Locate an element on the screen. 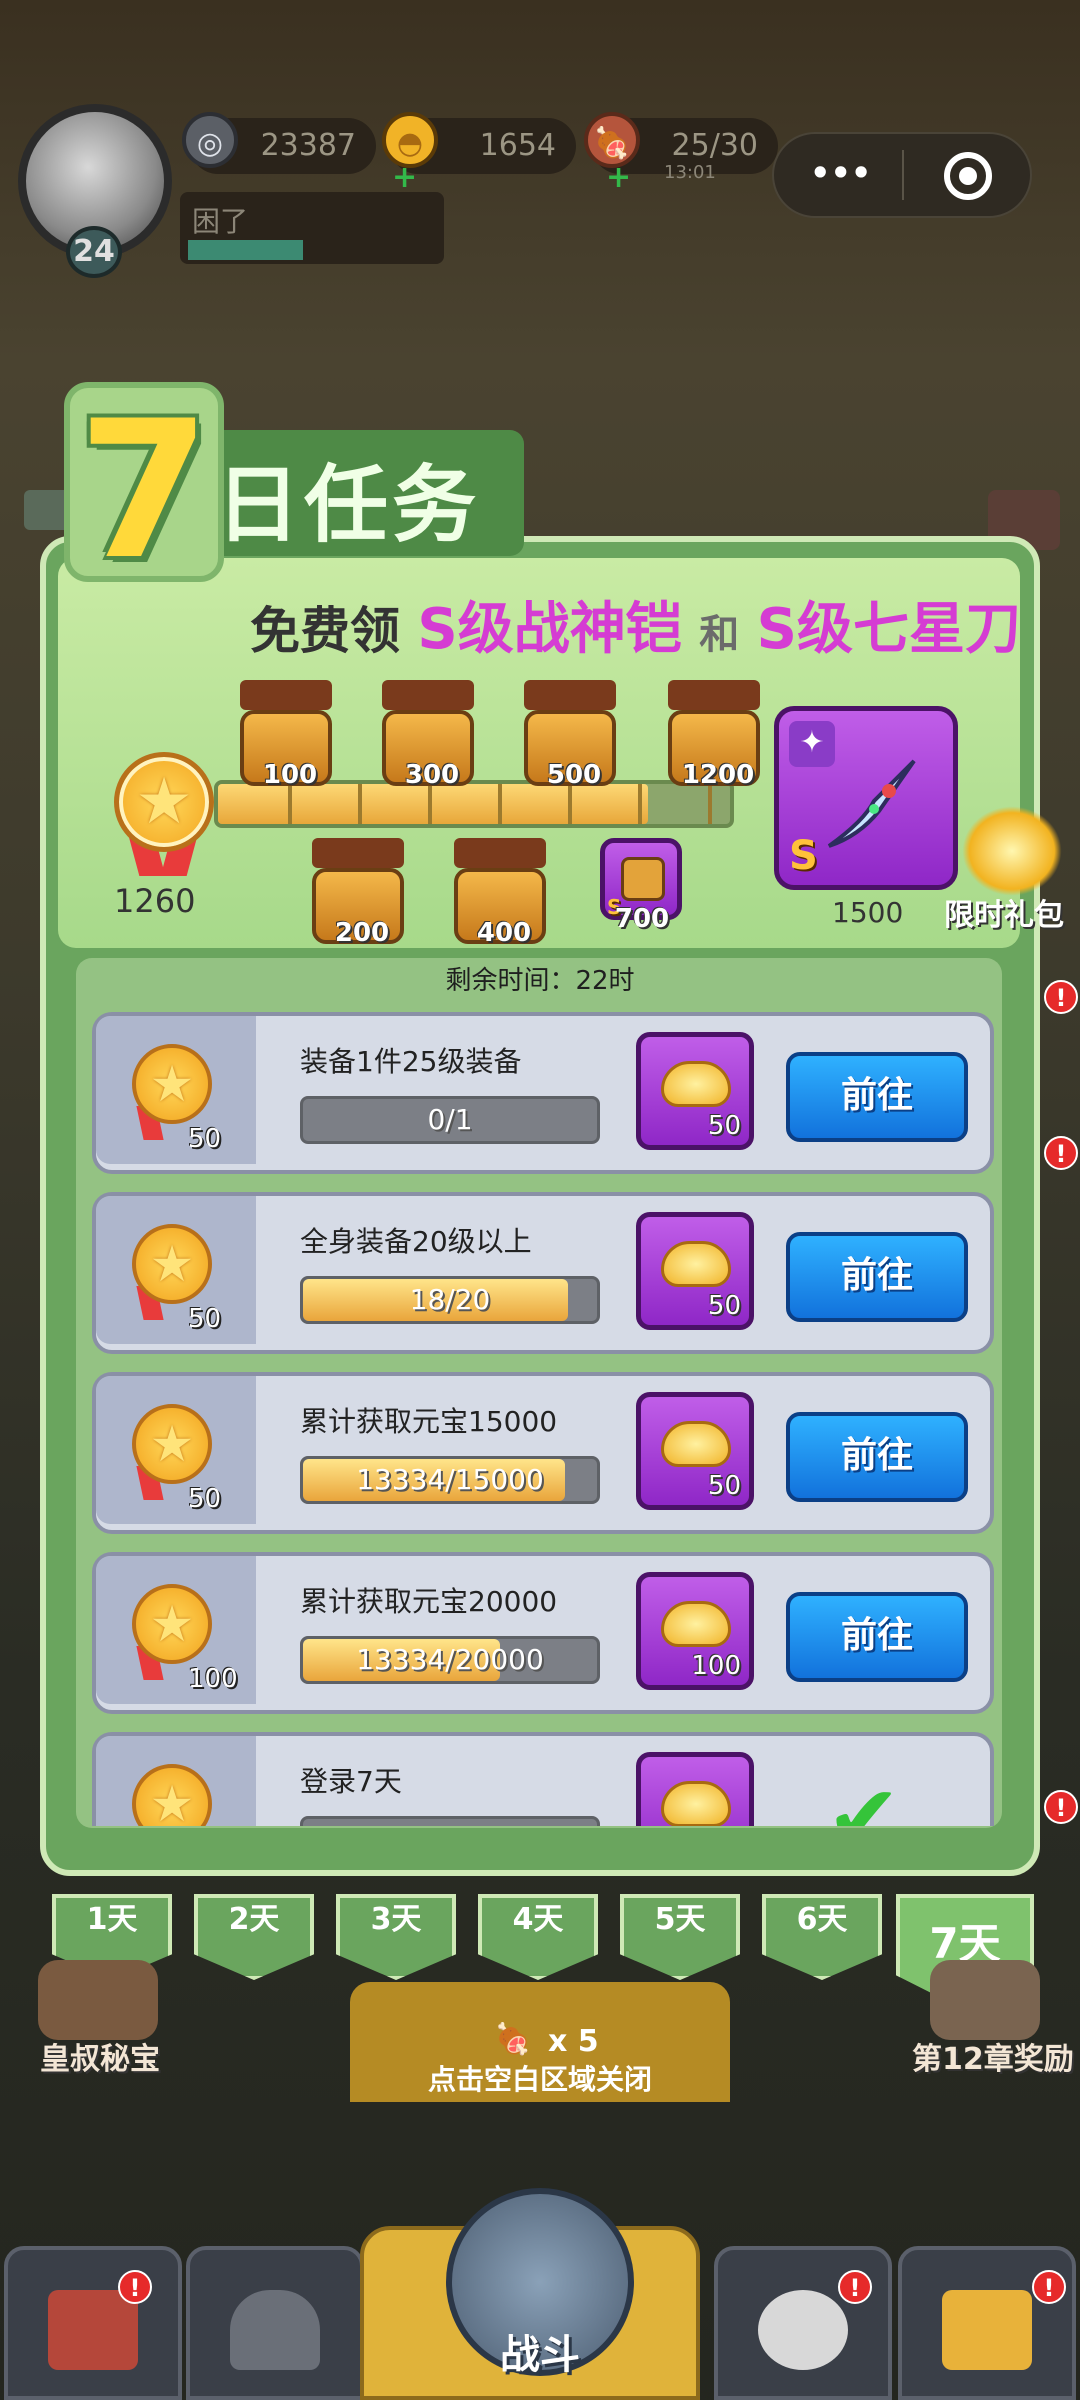 This screenshot has height=2400, width=1080. task-progress-text: 13334/20000 is located at coordinates (450, 1659).